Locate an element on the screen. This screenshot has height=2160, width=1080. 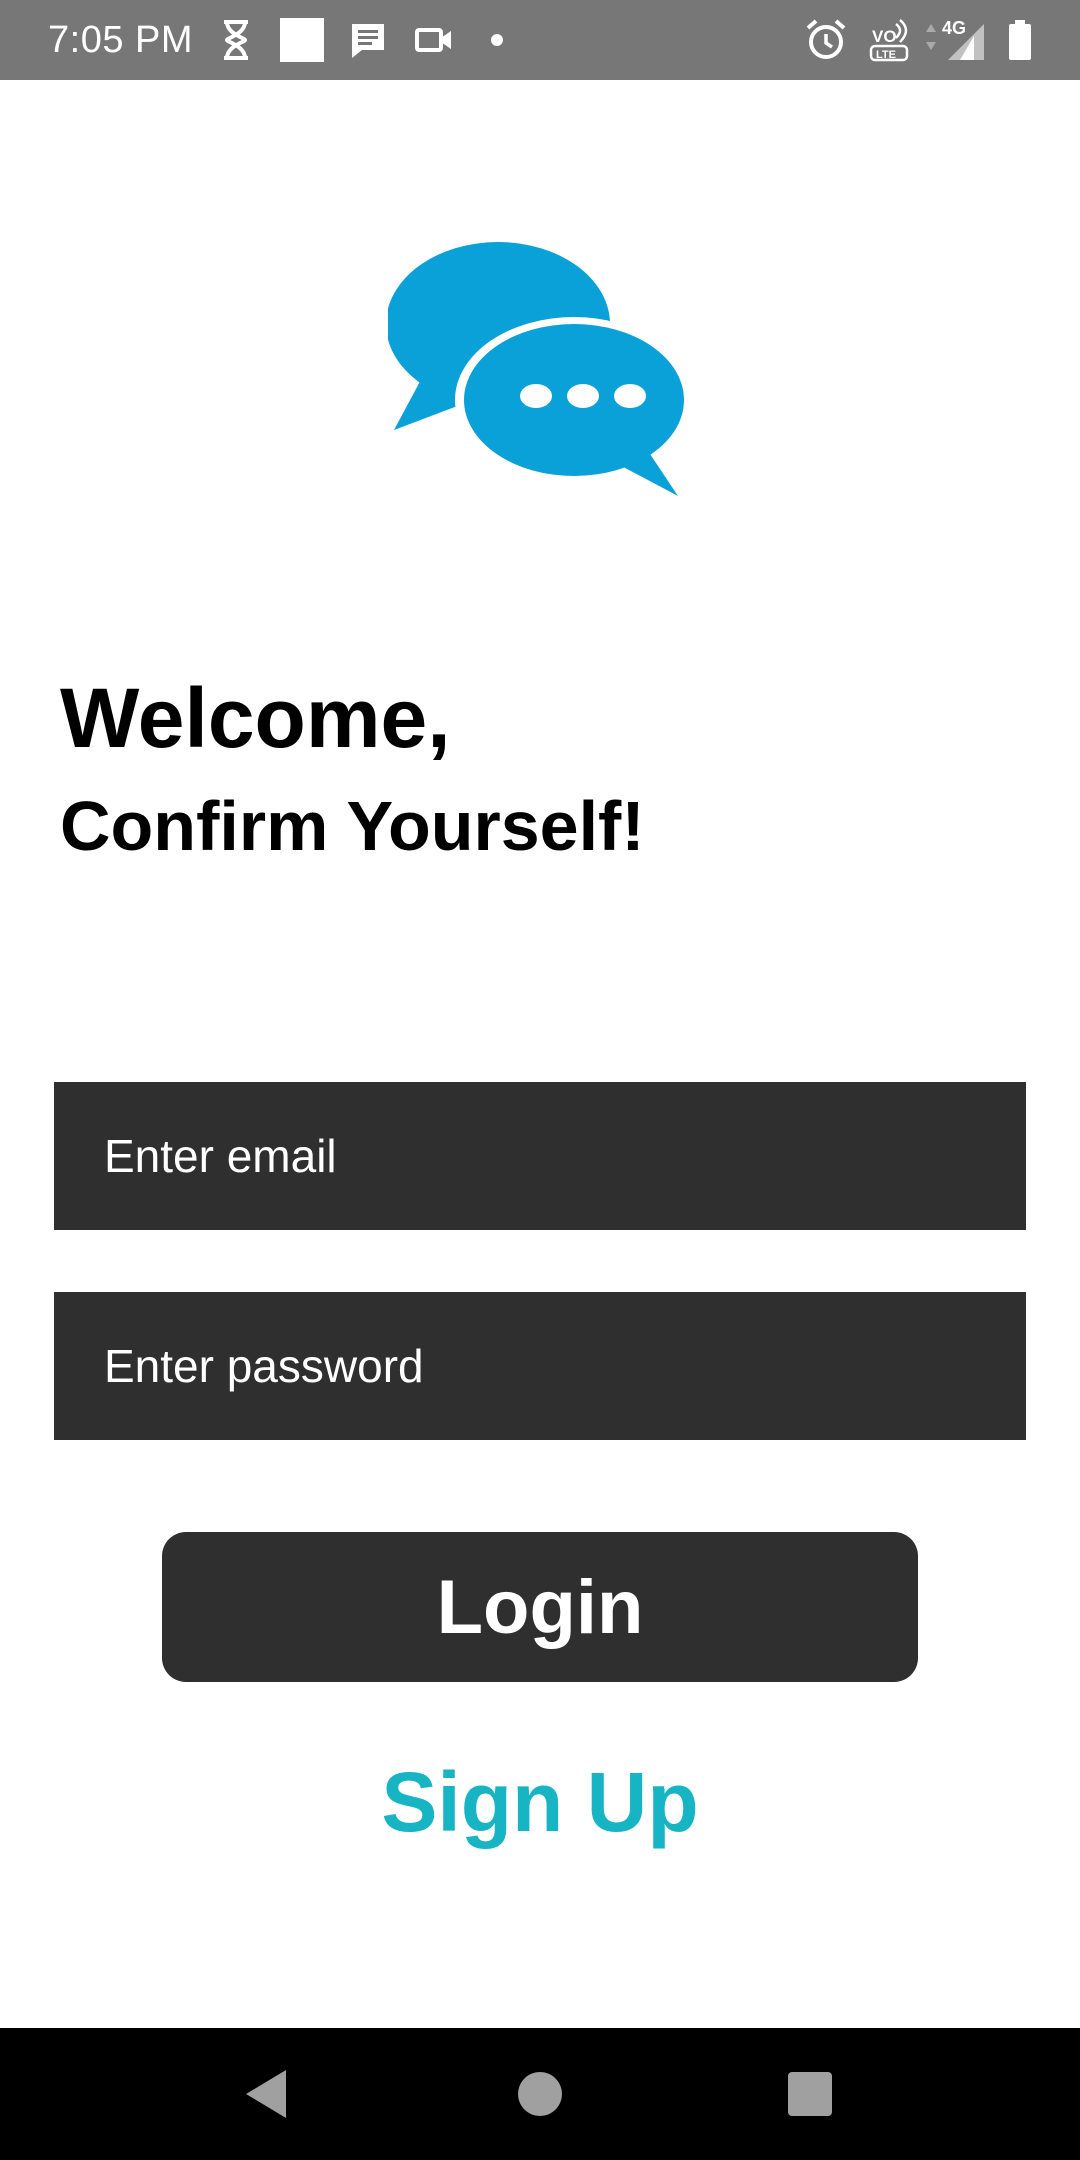
email-field is located at coordinates (540, 1156).